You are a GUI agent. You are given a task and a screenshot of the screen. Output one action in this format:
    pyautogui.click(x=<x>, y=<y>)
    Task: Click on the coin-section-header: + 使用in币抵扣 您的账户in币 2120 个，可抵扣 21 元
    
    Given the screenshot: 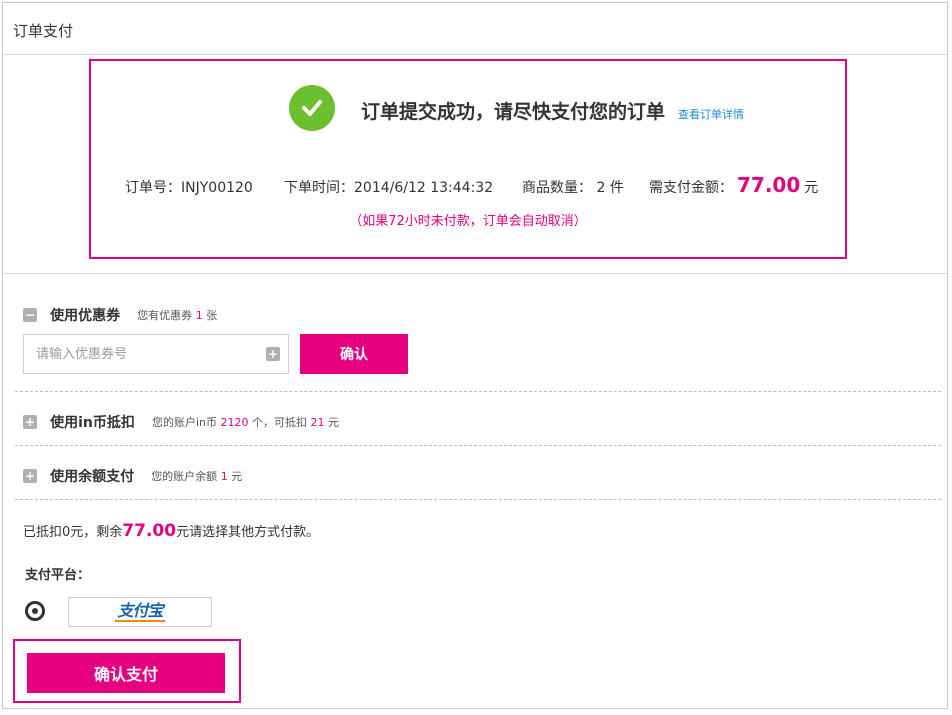 What is the action you would take?
    pyautogui.click(x=181, y=421)
    